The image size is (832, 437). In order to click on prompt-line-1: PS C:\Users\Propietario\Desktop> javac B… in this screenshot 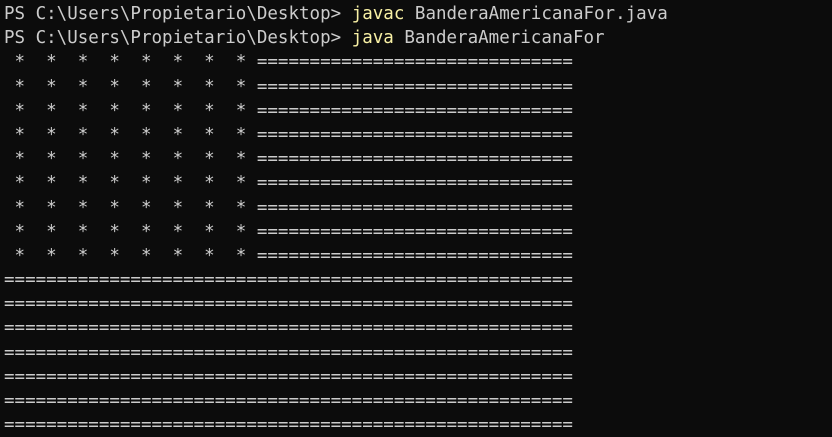, I will do `click(418, 14)`.